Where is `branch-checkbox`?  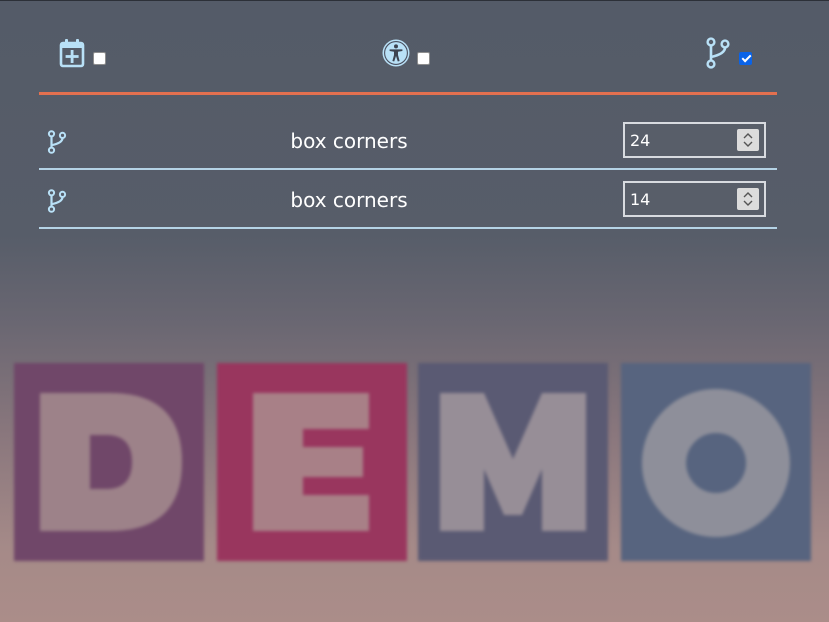
branch-checkbox is located at coordinates (745, 58).